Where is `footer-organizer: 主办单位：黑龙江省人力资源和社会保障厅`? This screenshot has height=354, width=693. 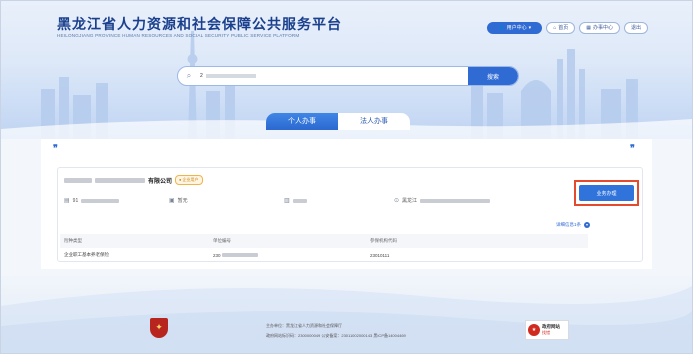
footer-organizer: 主办单位：黑龙江省人力资源和社会保障厅 is located at coordinates (304, 325).